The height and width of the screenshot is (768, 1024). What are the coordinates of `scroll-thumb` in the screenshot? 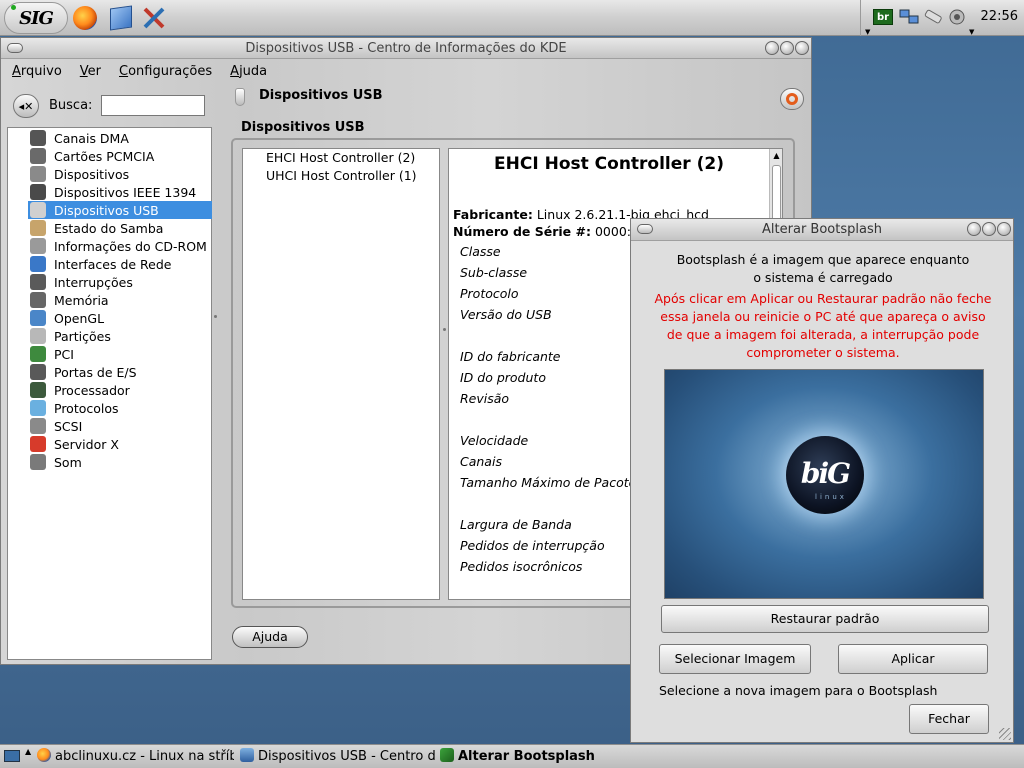 It's located at (776, 195).